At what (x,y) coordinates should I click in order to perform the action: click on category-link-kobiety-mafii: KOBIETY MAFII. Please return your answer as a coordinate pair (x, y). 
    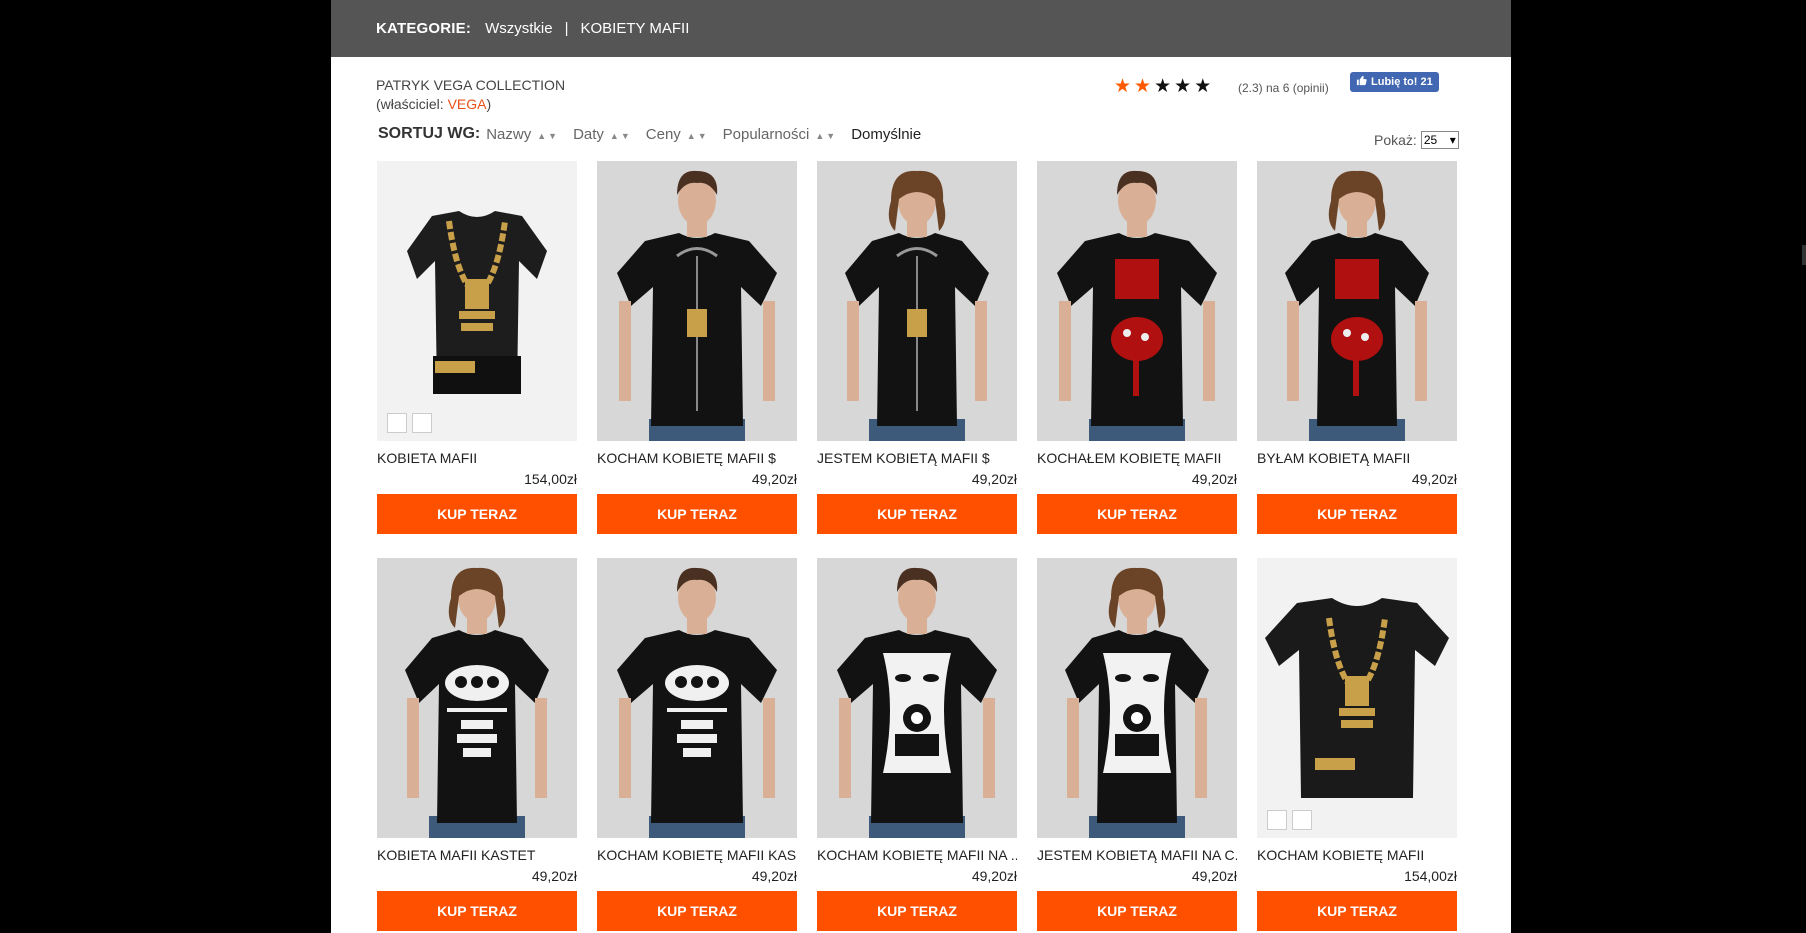
    Looking at the image, I should click on (634, 28).